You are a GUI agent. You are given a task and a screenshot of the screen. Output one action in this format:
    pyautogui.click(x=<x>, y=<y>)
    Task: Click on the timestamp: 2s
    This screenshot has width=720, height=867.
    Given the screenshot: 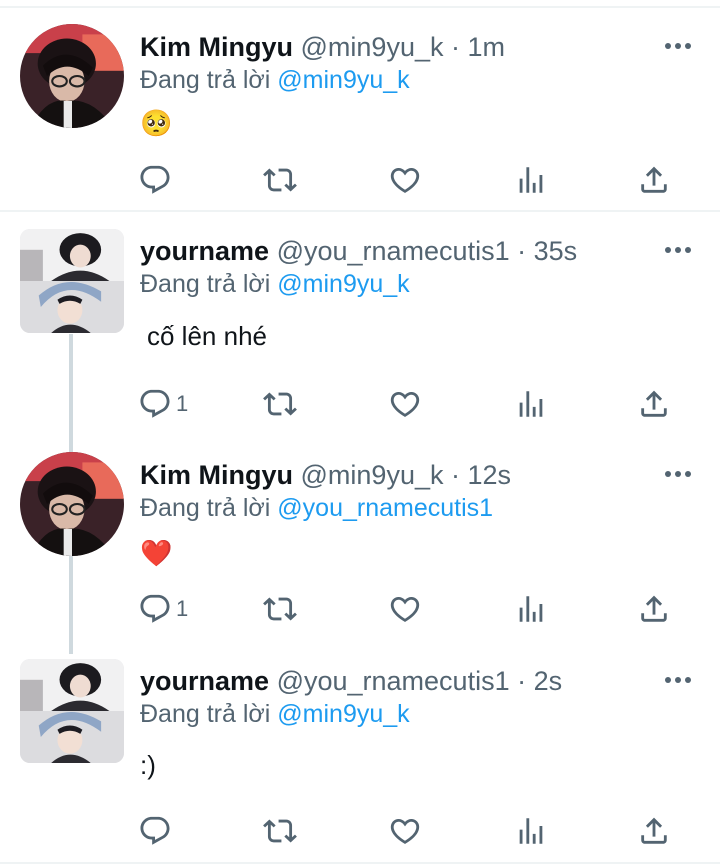 What is the action you would take?
    pyautogui.click(x=548, y=681)
    